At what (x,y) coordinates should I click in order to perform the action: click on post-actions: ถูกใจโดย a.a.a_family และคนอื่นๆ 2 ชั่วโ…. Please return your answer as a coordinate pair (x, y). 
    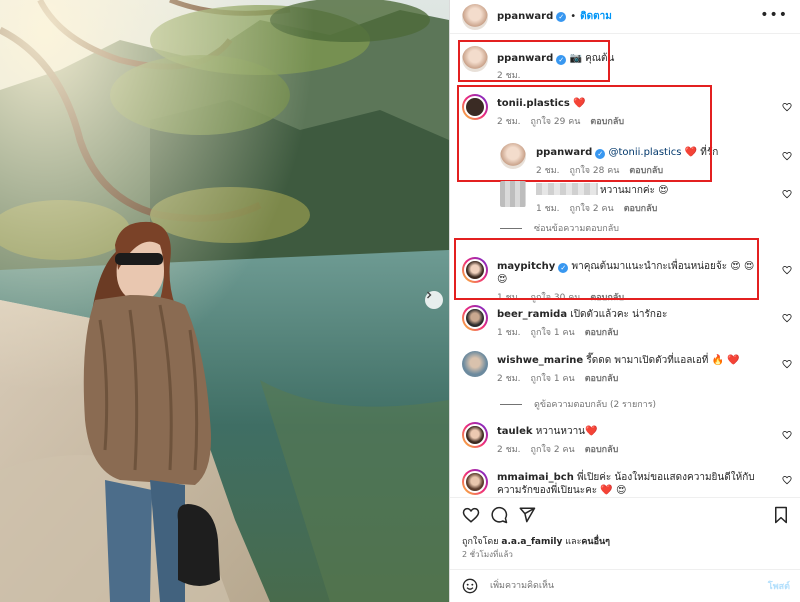
    Looking at the image, I should click on (625, 537).